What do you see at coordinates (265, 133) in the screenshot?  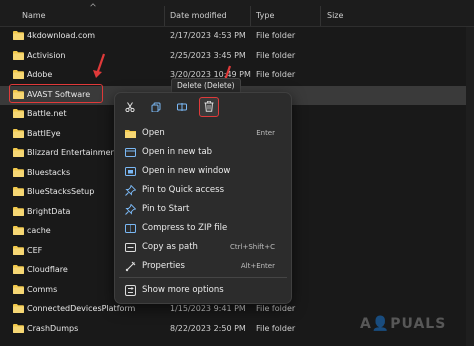 I see `menu-item-shortcut: Enter` at bounding box center [265, 133].